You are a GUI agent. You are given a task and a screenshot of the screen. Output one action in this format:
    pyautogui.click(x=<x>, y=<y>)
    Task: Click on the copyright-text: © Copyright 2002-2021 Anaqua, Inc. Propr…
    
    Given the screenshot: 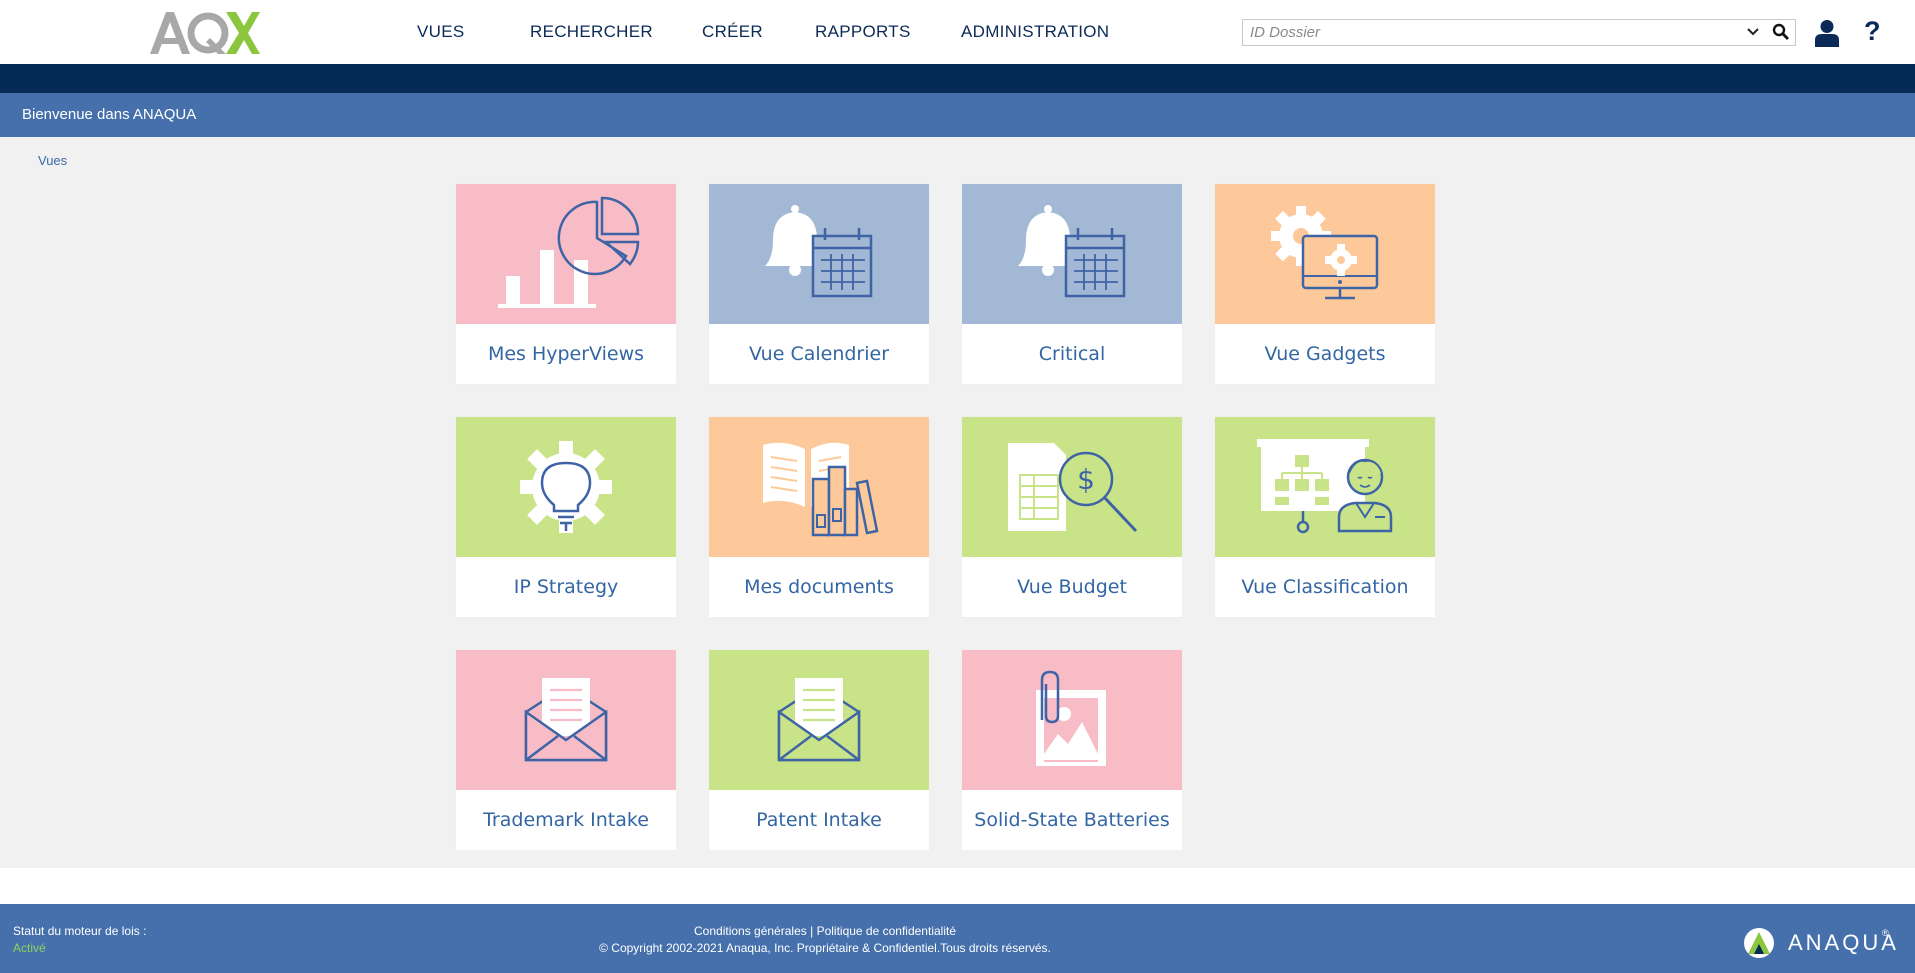 What is the action you would take?
    pyautogui.click(x=825, y=948)
    